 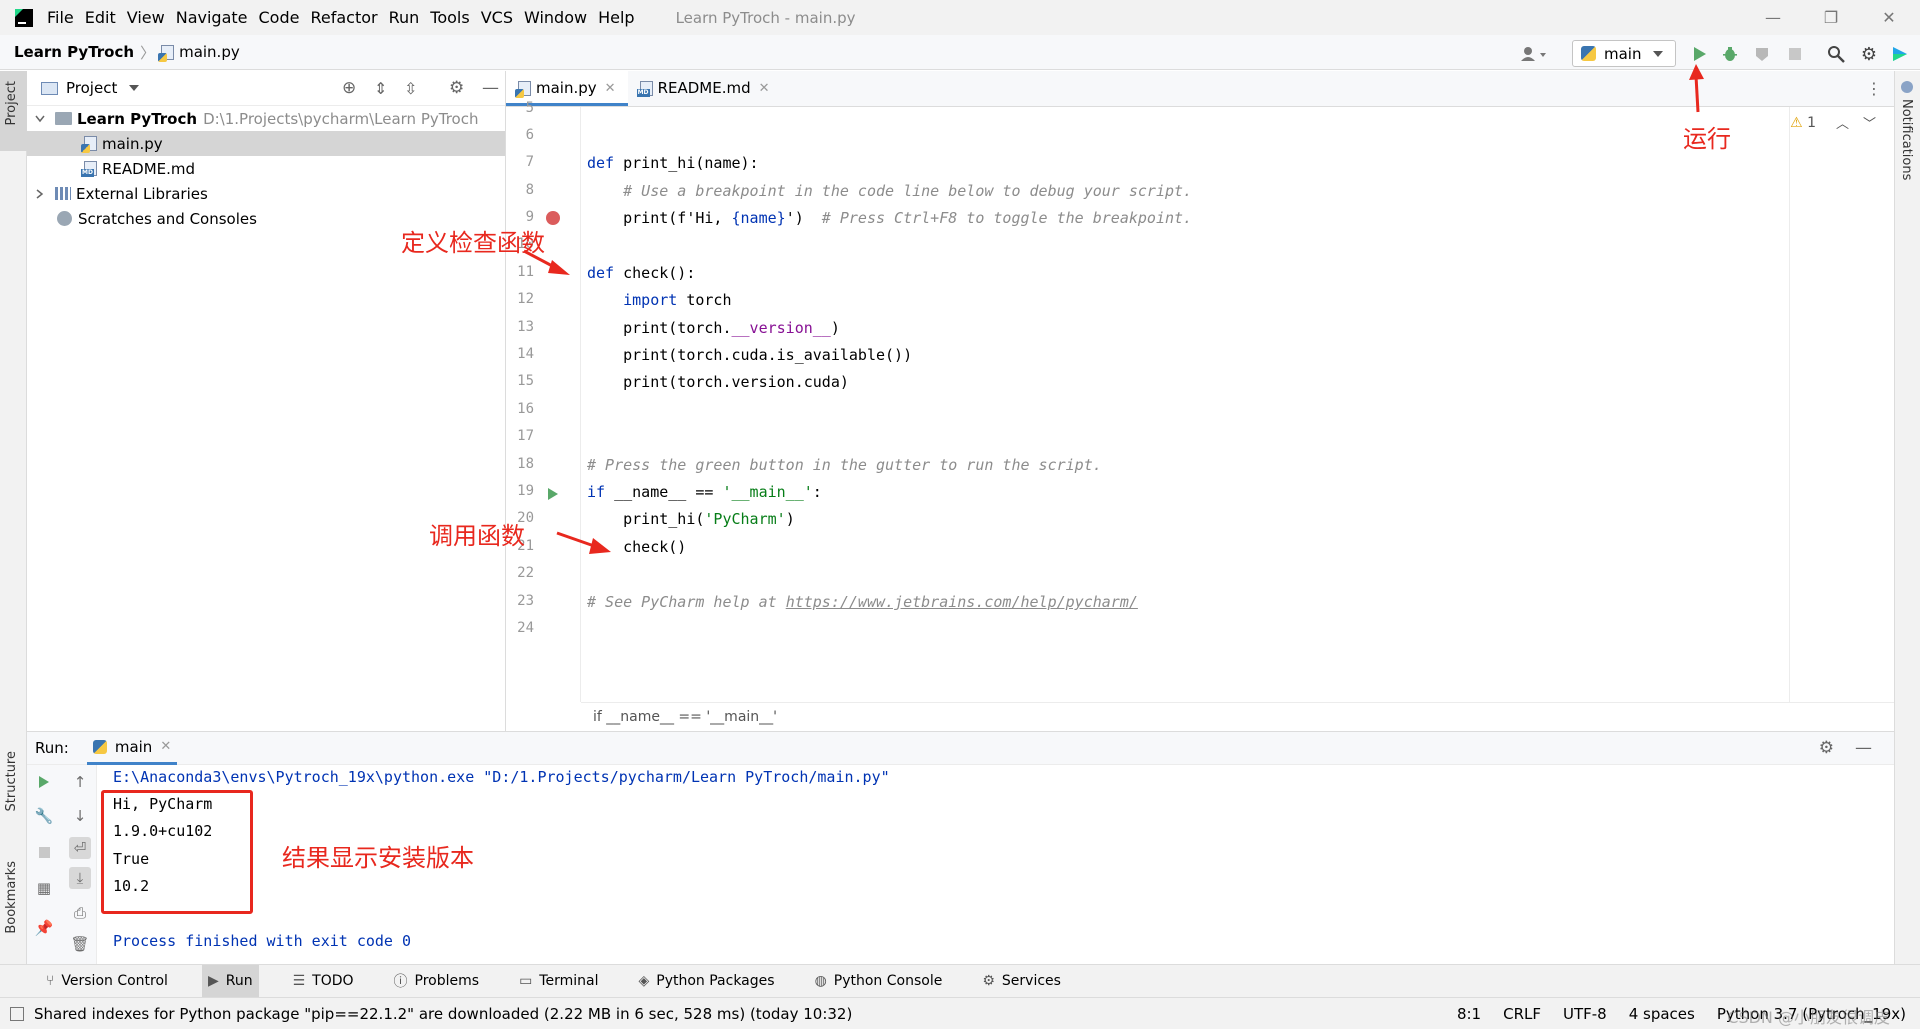 I want to click on toggle-tool-windows-icon, so click(x=17, y=1013).